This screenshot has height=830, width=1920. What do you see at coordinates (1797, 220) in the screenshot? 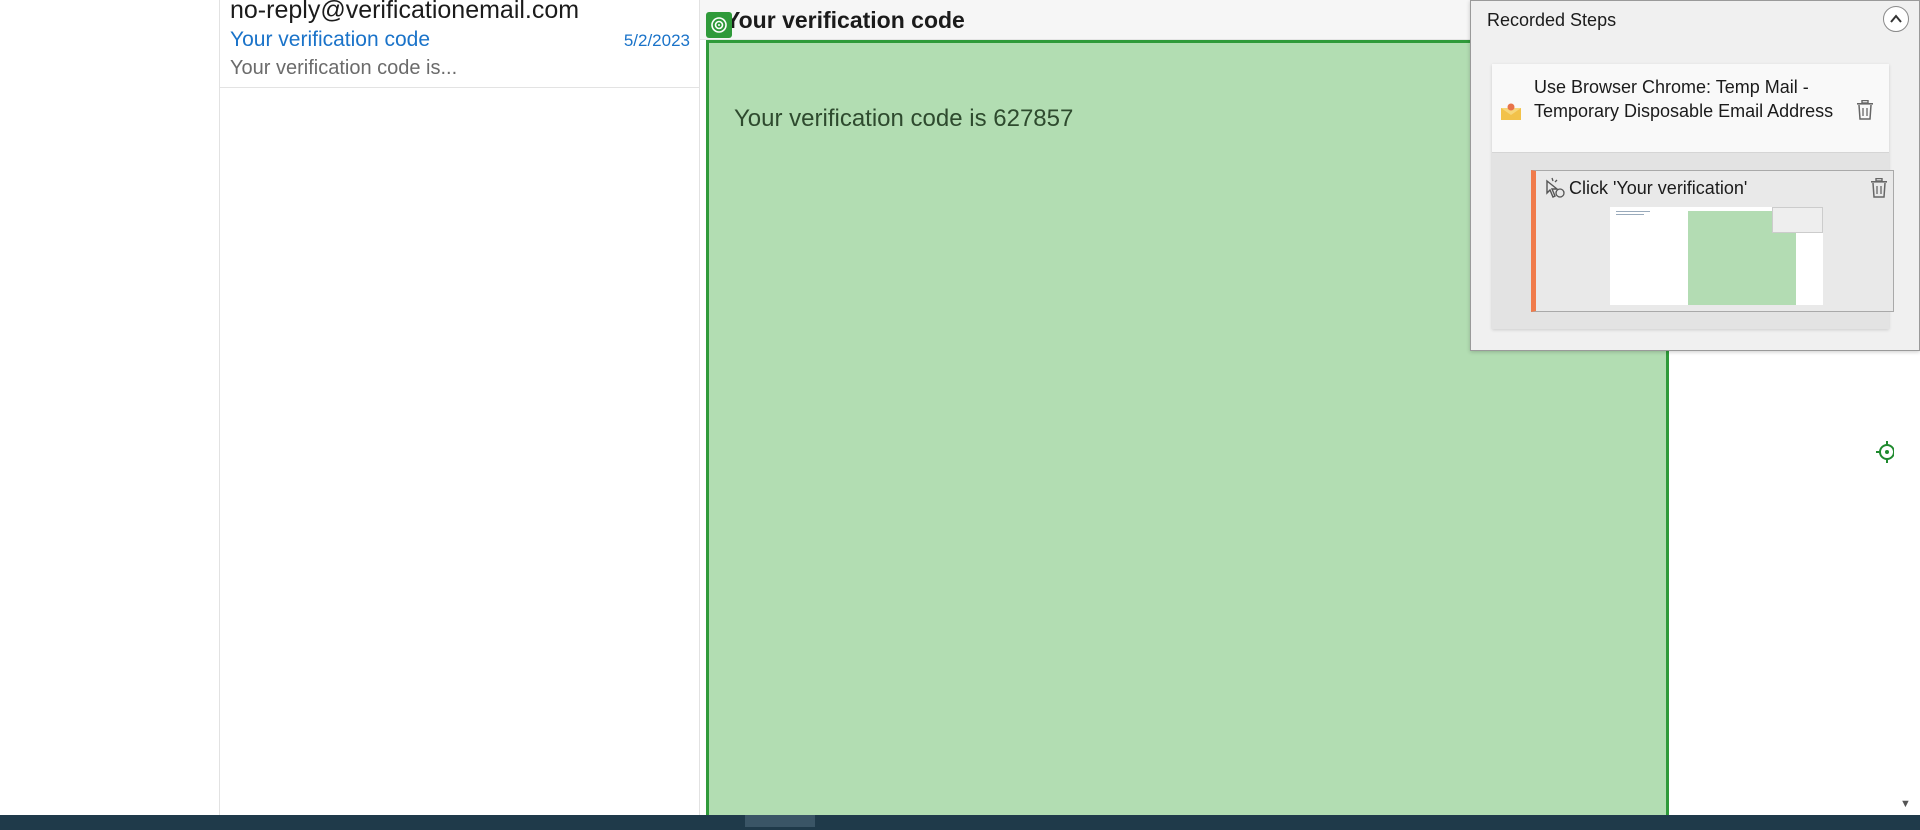
I see `thumbnail-panel` at bounding box center [1797, 220].